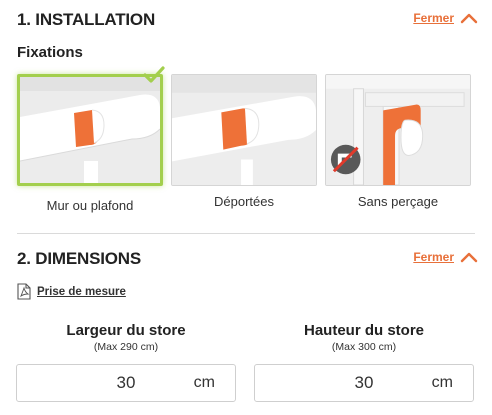 The height and width of the screenshot is (415, 492). What do you see at coordinates (90, 130) in the screenshot?
I see `fixation-wall-image` at bounding box center [90, 130].